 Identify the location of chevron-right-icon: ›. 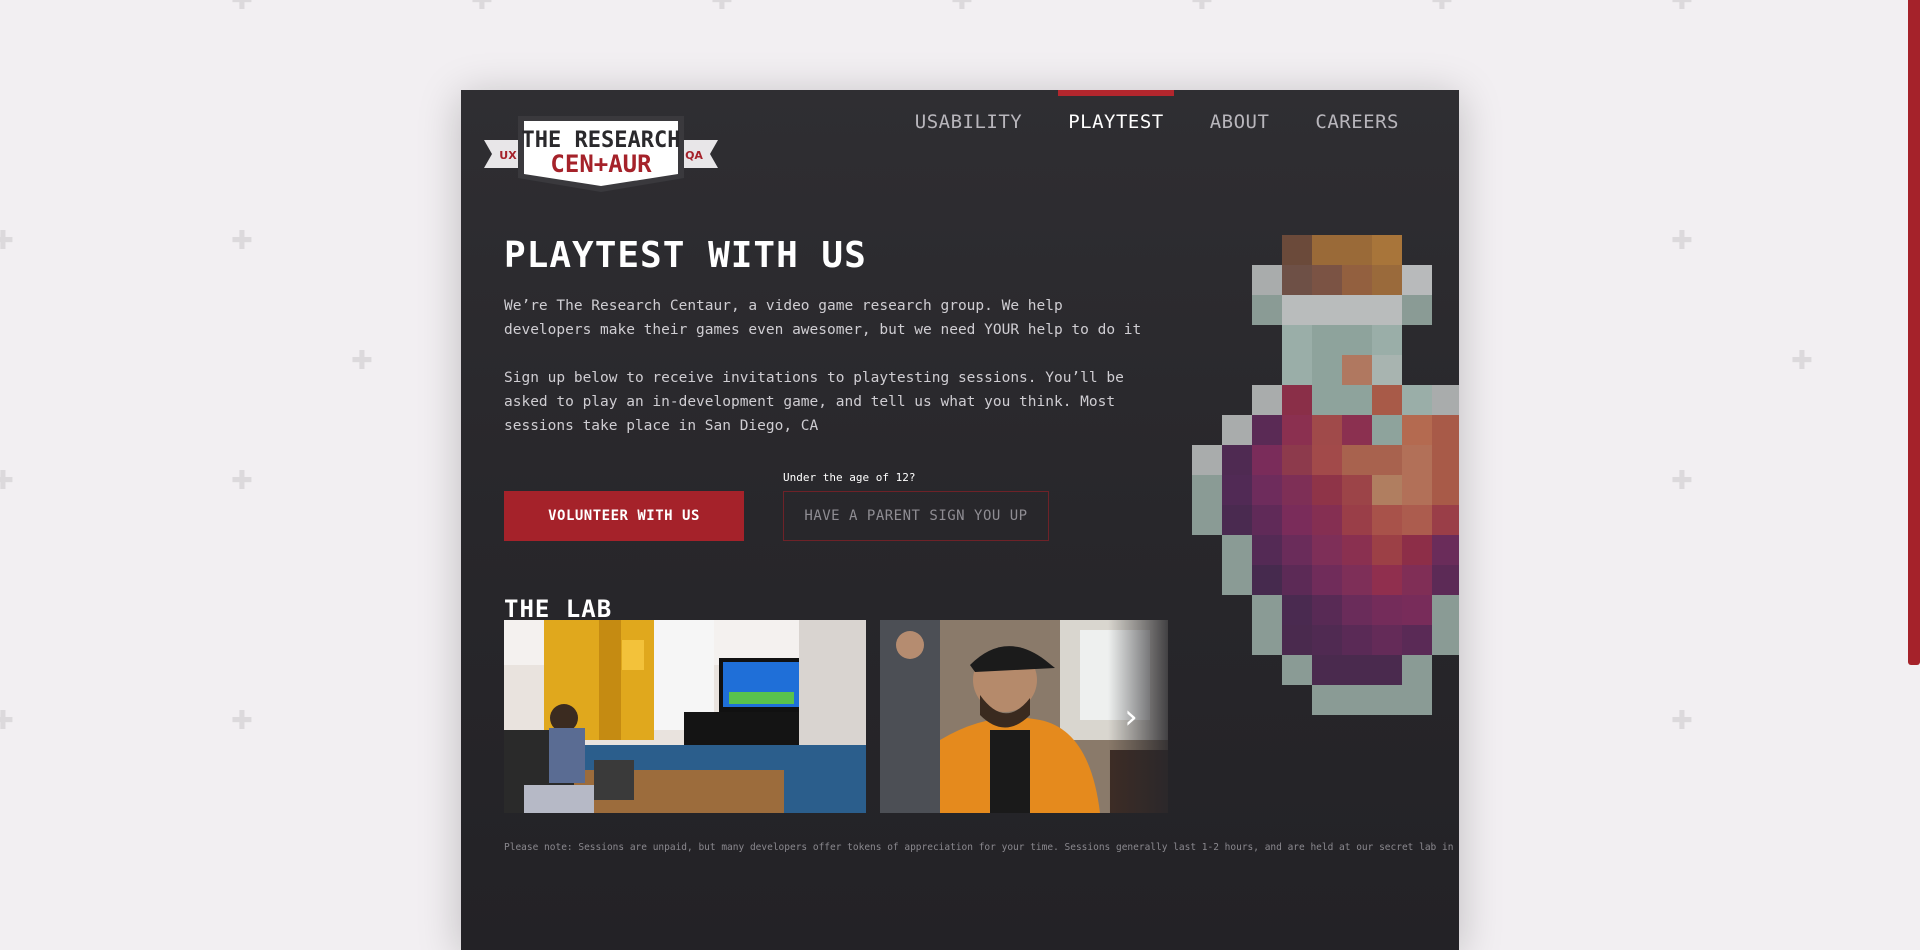
(1131, 717).